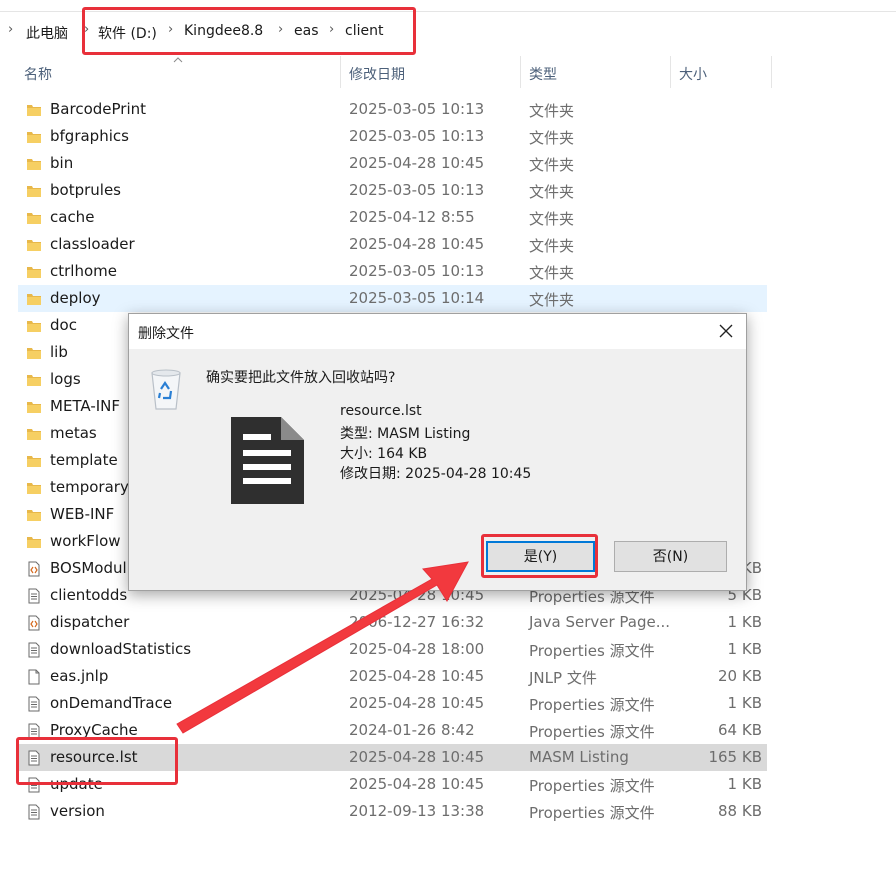 This screenshot has width=896, height=890. Describe the element at coordinates (88, 568) in the screenshot. I see `file-name: BOSModul` at that location.